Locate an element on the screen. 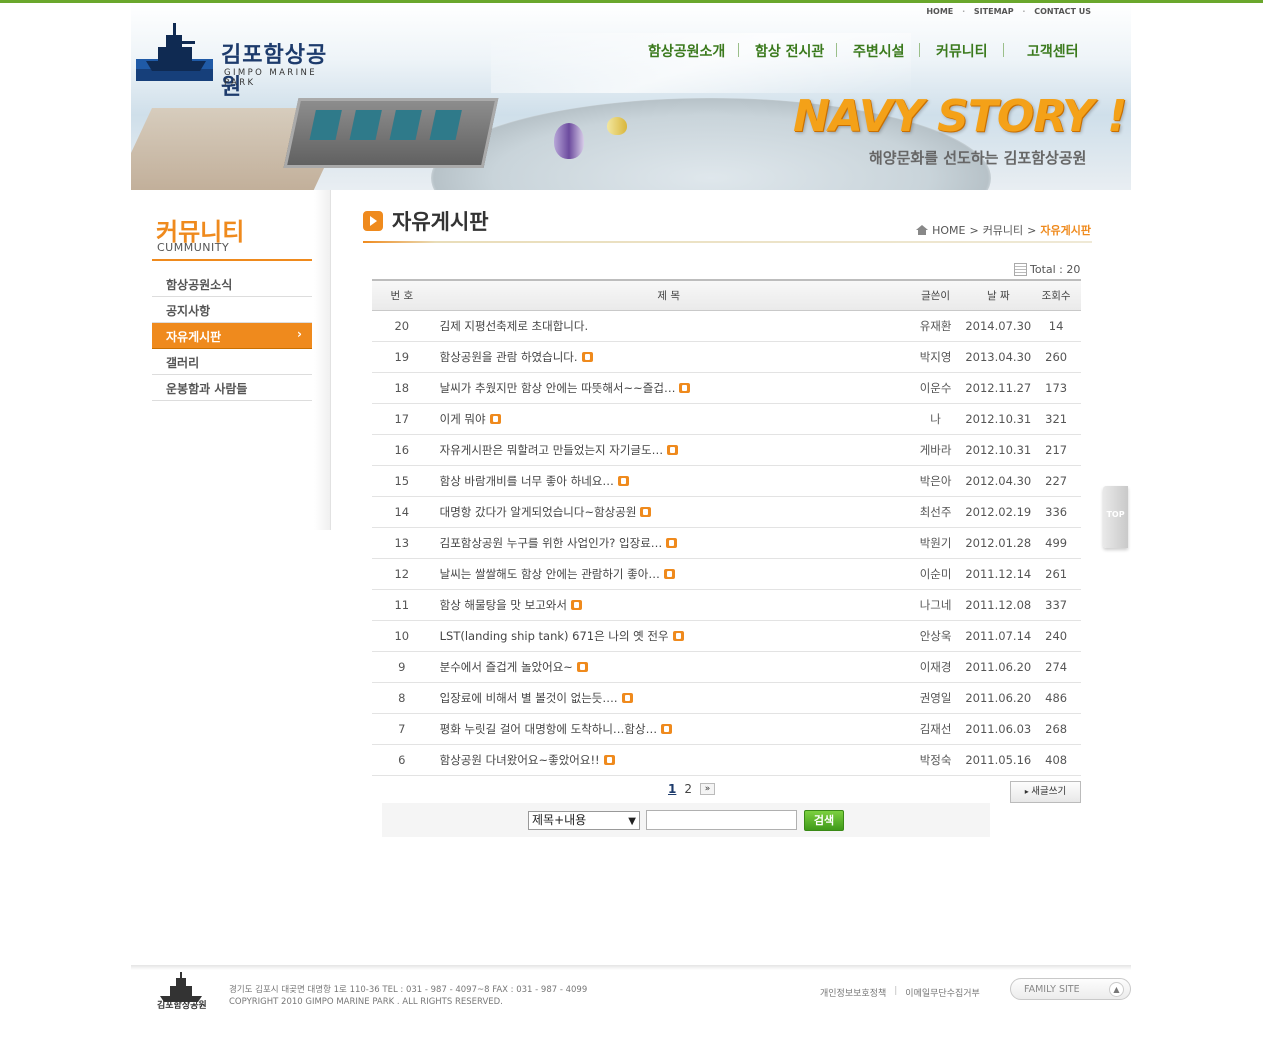 The image size is (1263, 1045). row-author: 박원기 is located at coordinates (935, 543).